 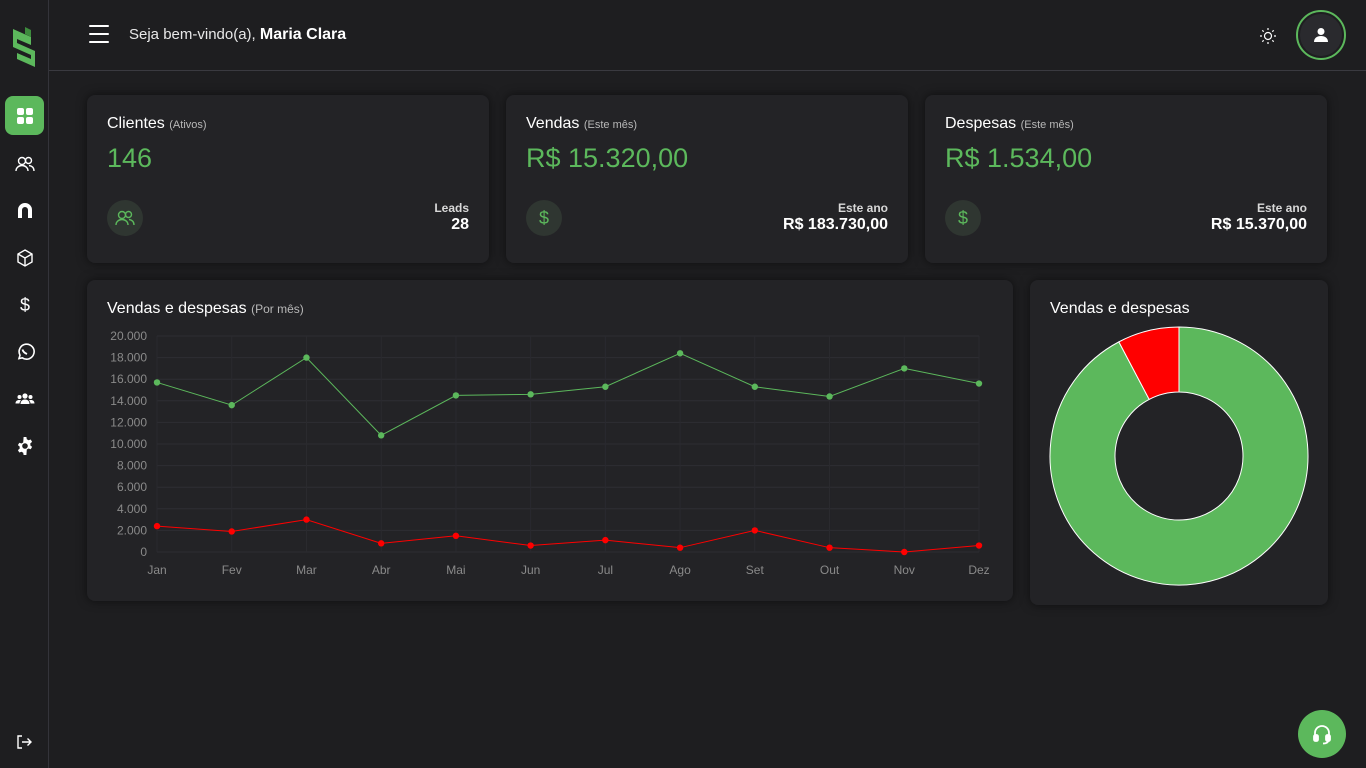 I want to click on user-icon, so click(x=1321, y=35).